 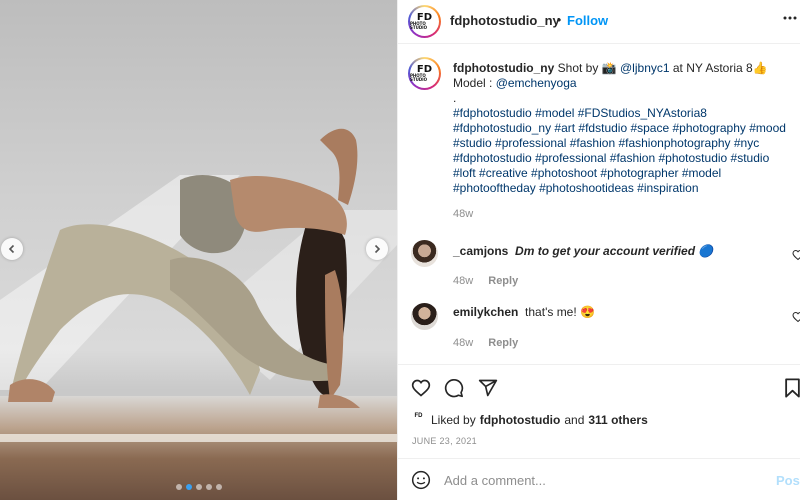 I want to click on chevron-left-icon, so click(x=11, y=249).